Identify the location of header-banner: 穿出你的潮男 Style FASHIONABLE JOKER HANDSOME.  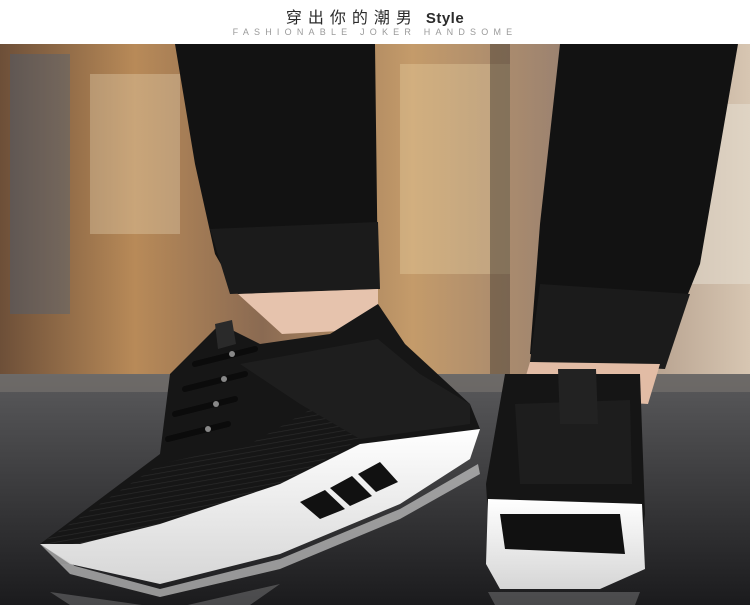
(375, 22).